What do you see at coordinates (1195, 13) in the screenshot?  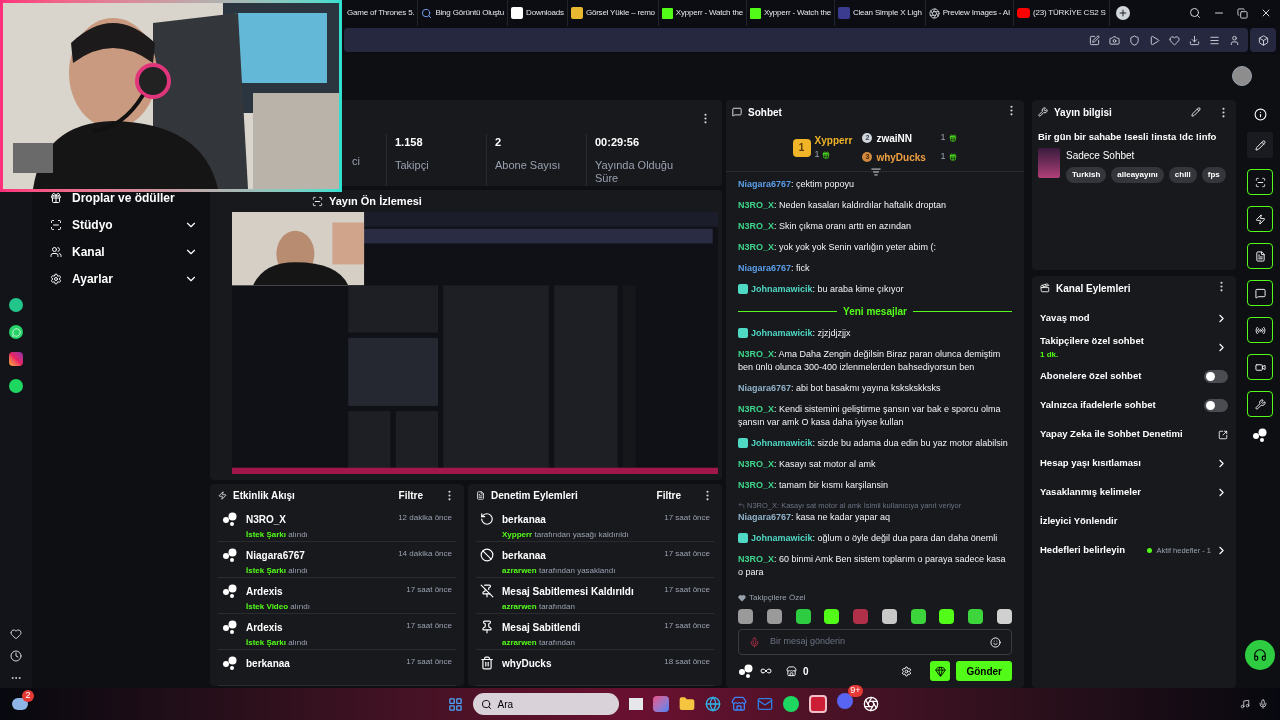 I see `search-icon` at bounding box center [1195, 13].